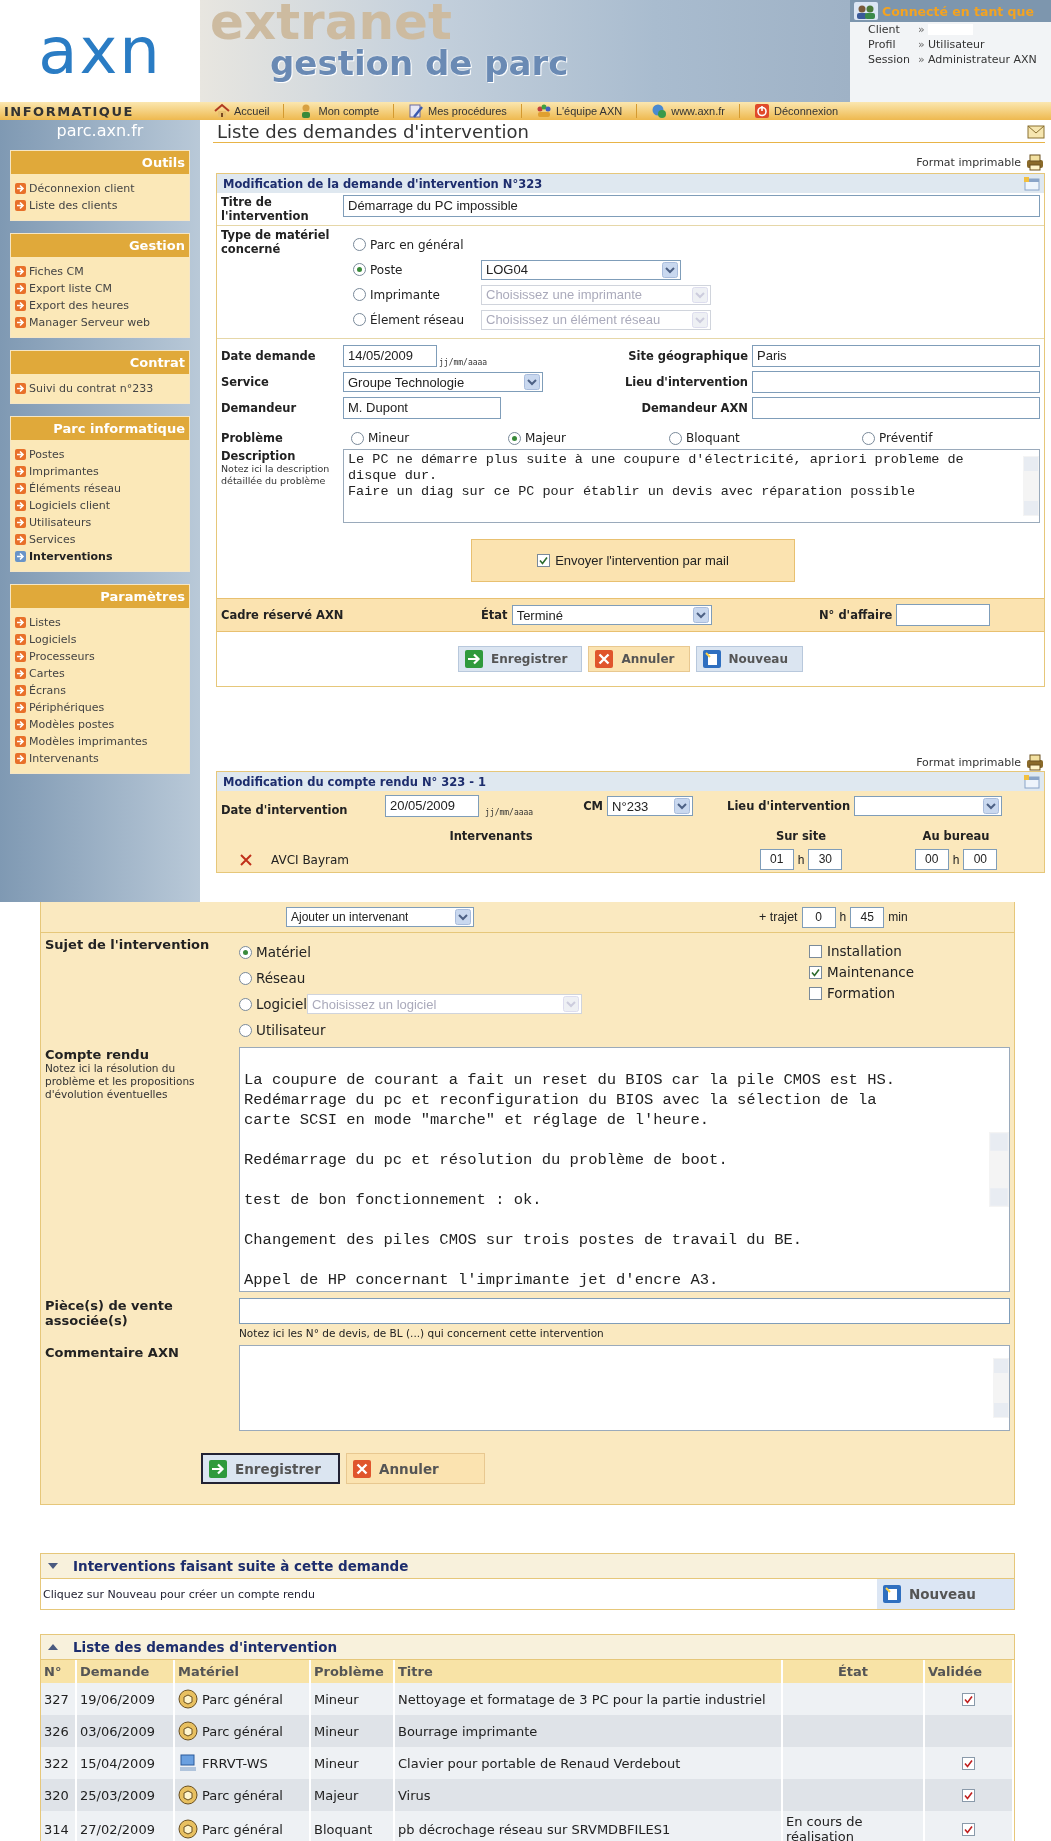 This screenshot has width=1051, height=1841. Describe the element at coordinates (102, 656) in the screenshot. I see `sidebar-item: Processeurs` at that location.